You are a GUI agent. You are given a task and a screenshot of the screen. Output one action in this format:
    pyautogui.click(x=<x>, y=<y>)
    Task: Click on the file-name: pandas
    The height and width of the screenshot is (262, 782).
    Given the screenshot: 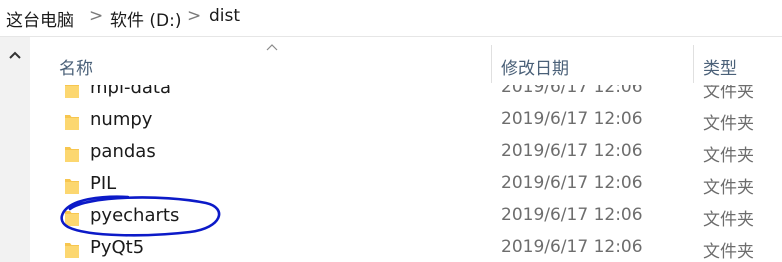 What is the action you would take?
    pyautogui.click(x=123, y=151)
    